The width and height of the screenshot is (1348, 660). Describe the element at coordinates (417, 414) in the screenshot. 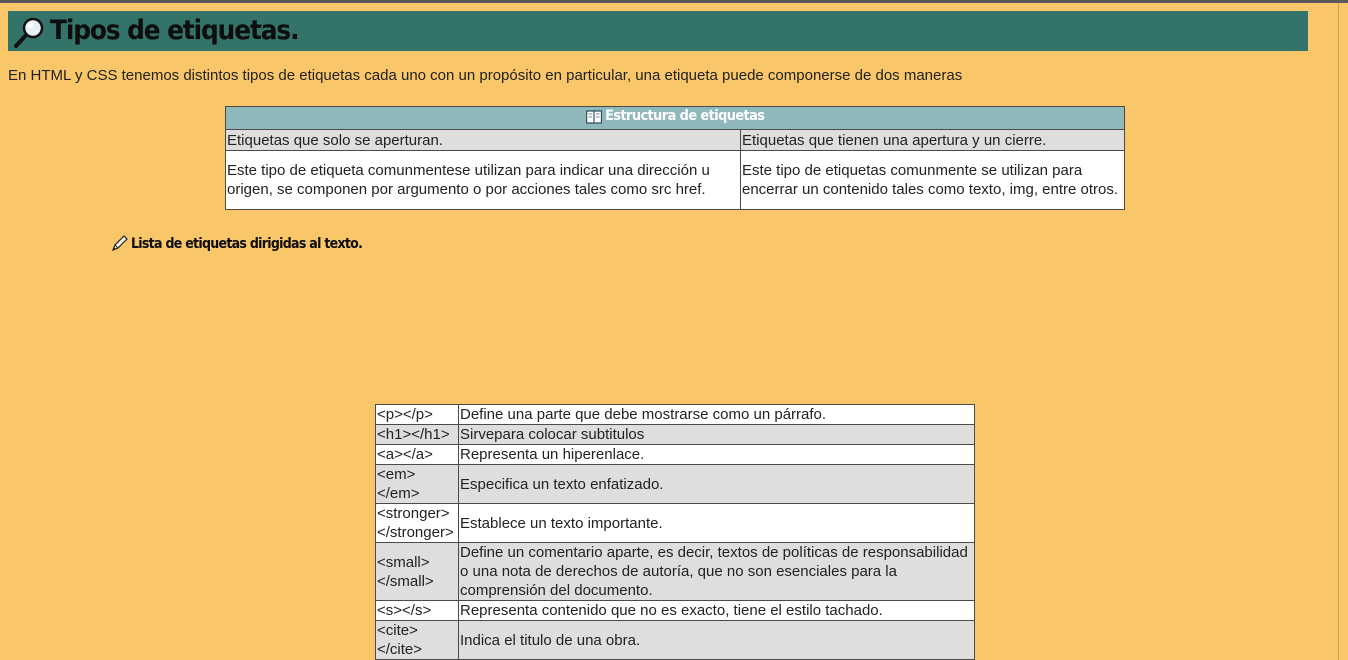

I see `tag-cell: <p></p>` at that location.